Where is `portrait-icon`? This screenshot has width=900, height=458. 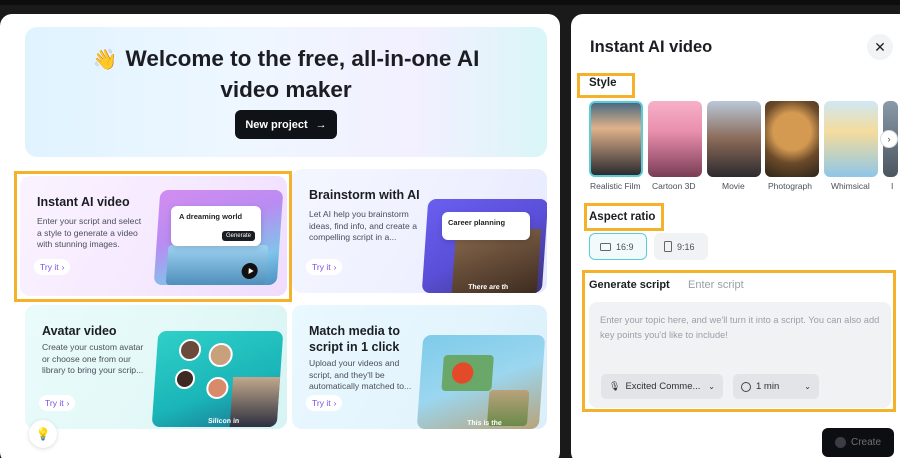
portrait-icon is located at coordinates (668, 246).